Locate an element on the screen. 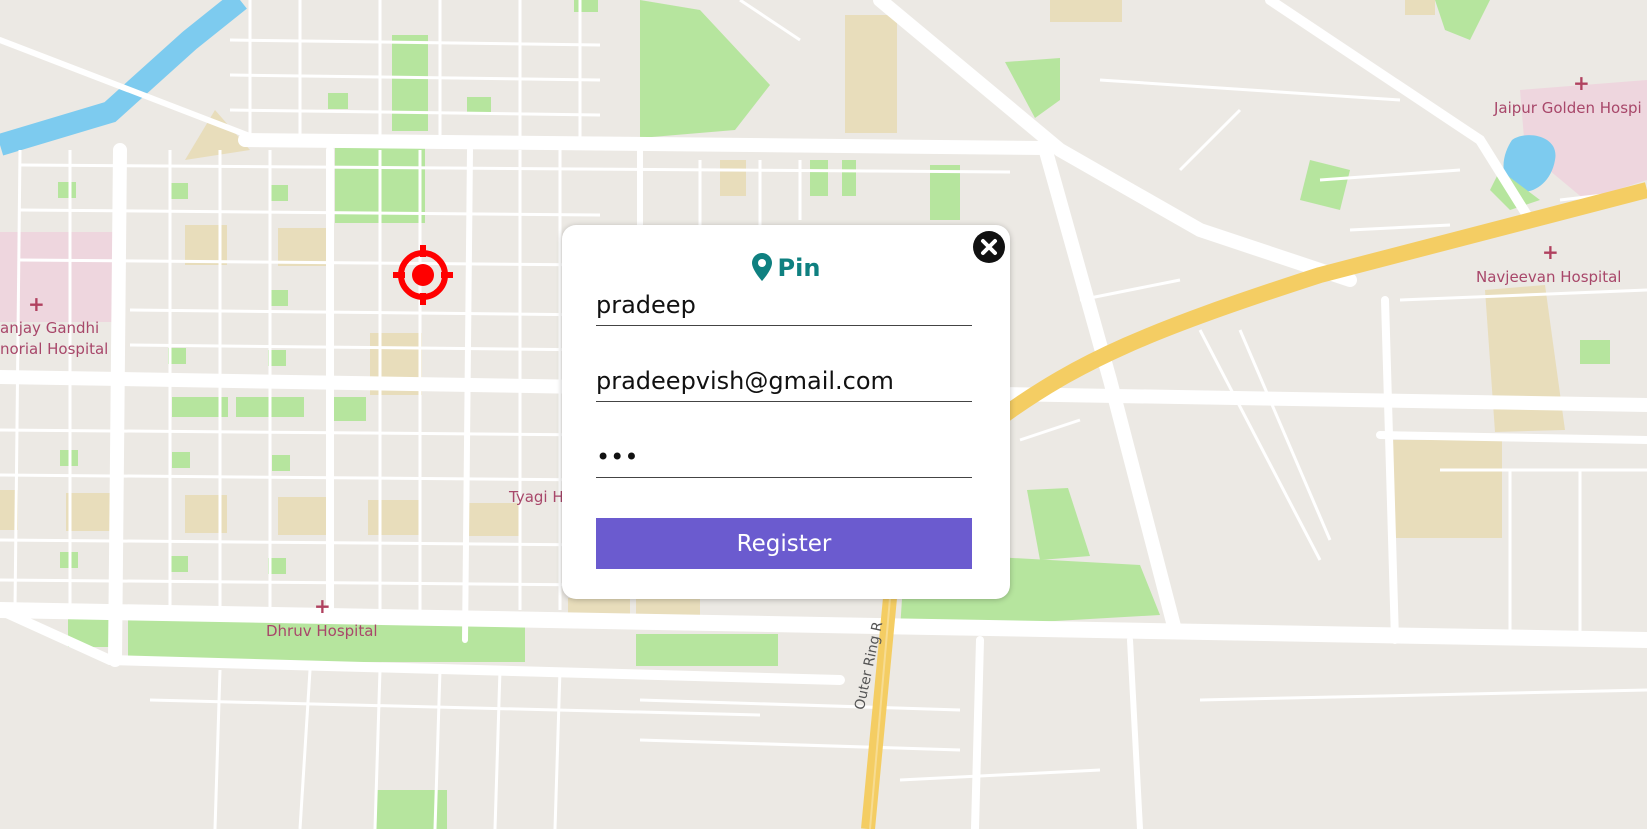 This screenshot has height=829, width=1647. password-field is located at coordinates (784, 460).